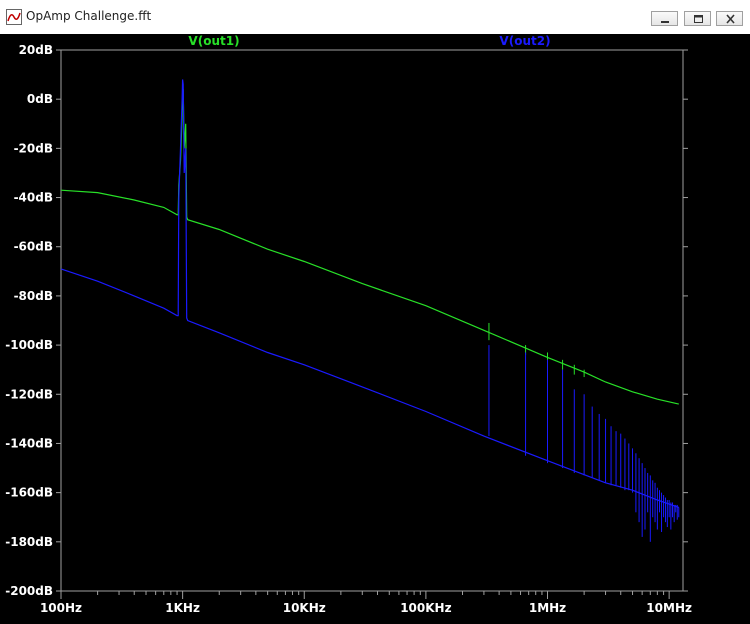 Image resolution: width=750 pixels, height=624 pixels. I want to click on minimize-icon, so click(665, 22).